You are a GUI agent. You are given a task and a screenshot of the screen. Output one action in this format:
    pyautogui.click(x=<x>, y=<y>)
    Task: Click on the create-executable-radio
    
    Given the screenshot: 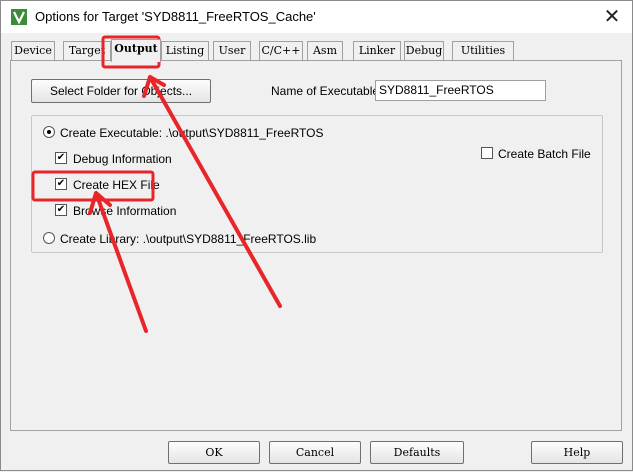 What is the action you would take?
    pyautogui.click(x=49, y=132)
    